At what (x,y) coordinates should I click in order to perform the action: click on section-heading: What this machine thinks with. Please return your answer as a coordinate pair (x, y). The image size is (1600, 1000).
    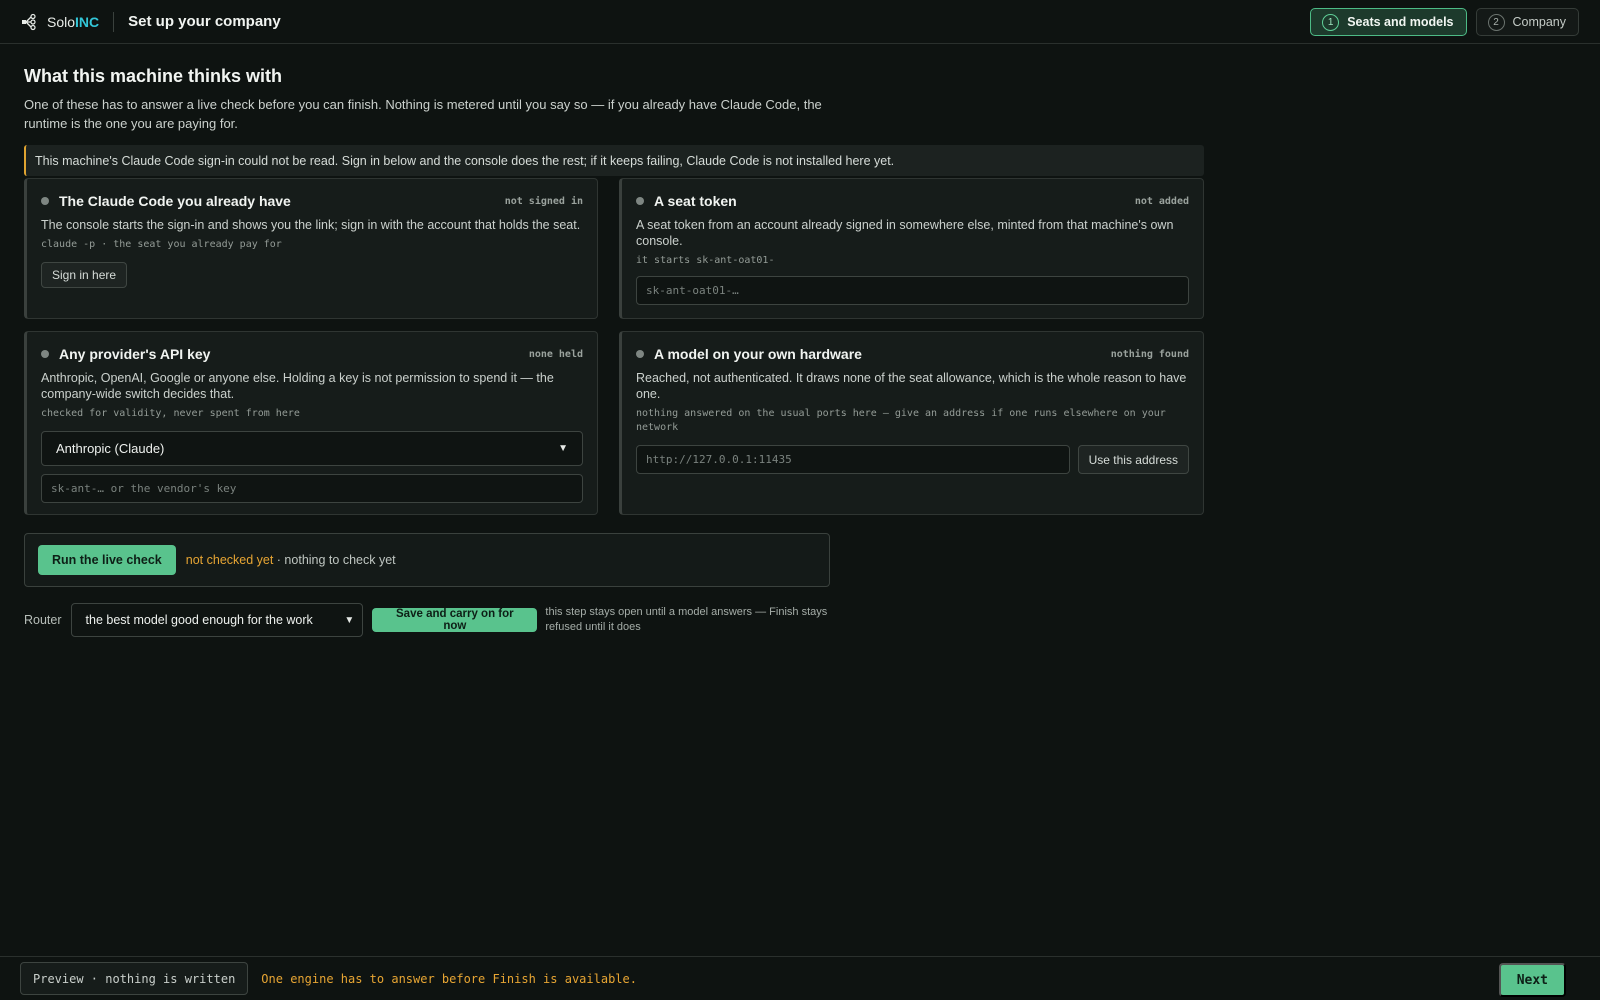
    Looking at the image, I should click on (153, 76).